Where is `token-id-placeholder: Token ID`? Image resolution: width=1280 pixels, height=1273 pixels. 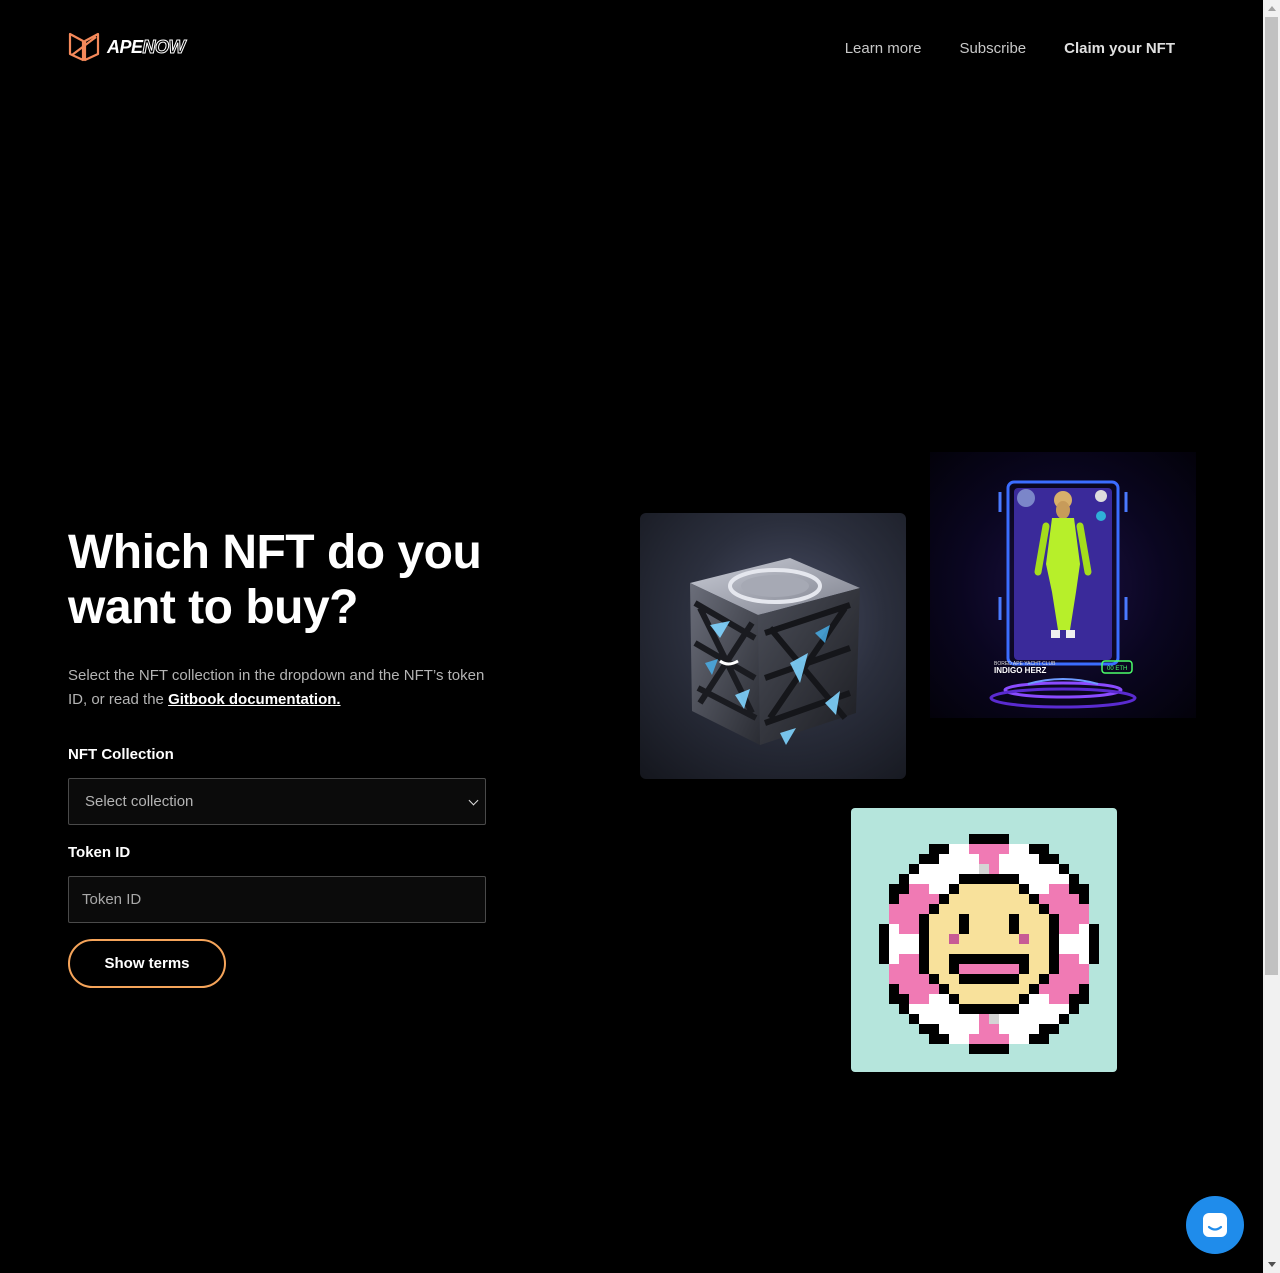 token-id-placeholder: Token ID is located at coordinates (112, 899).